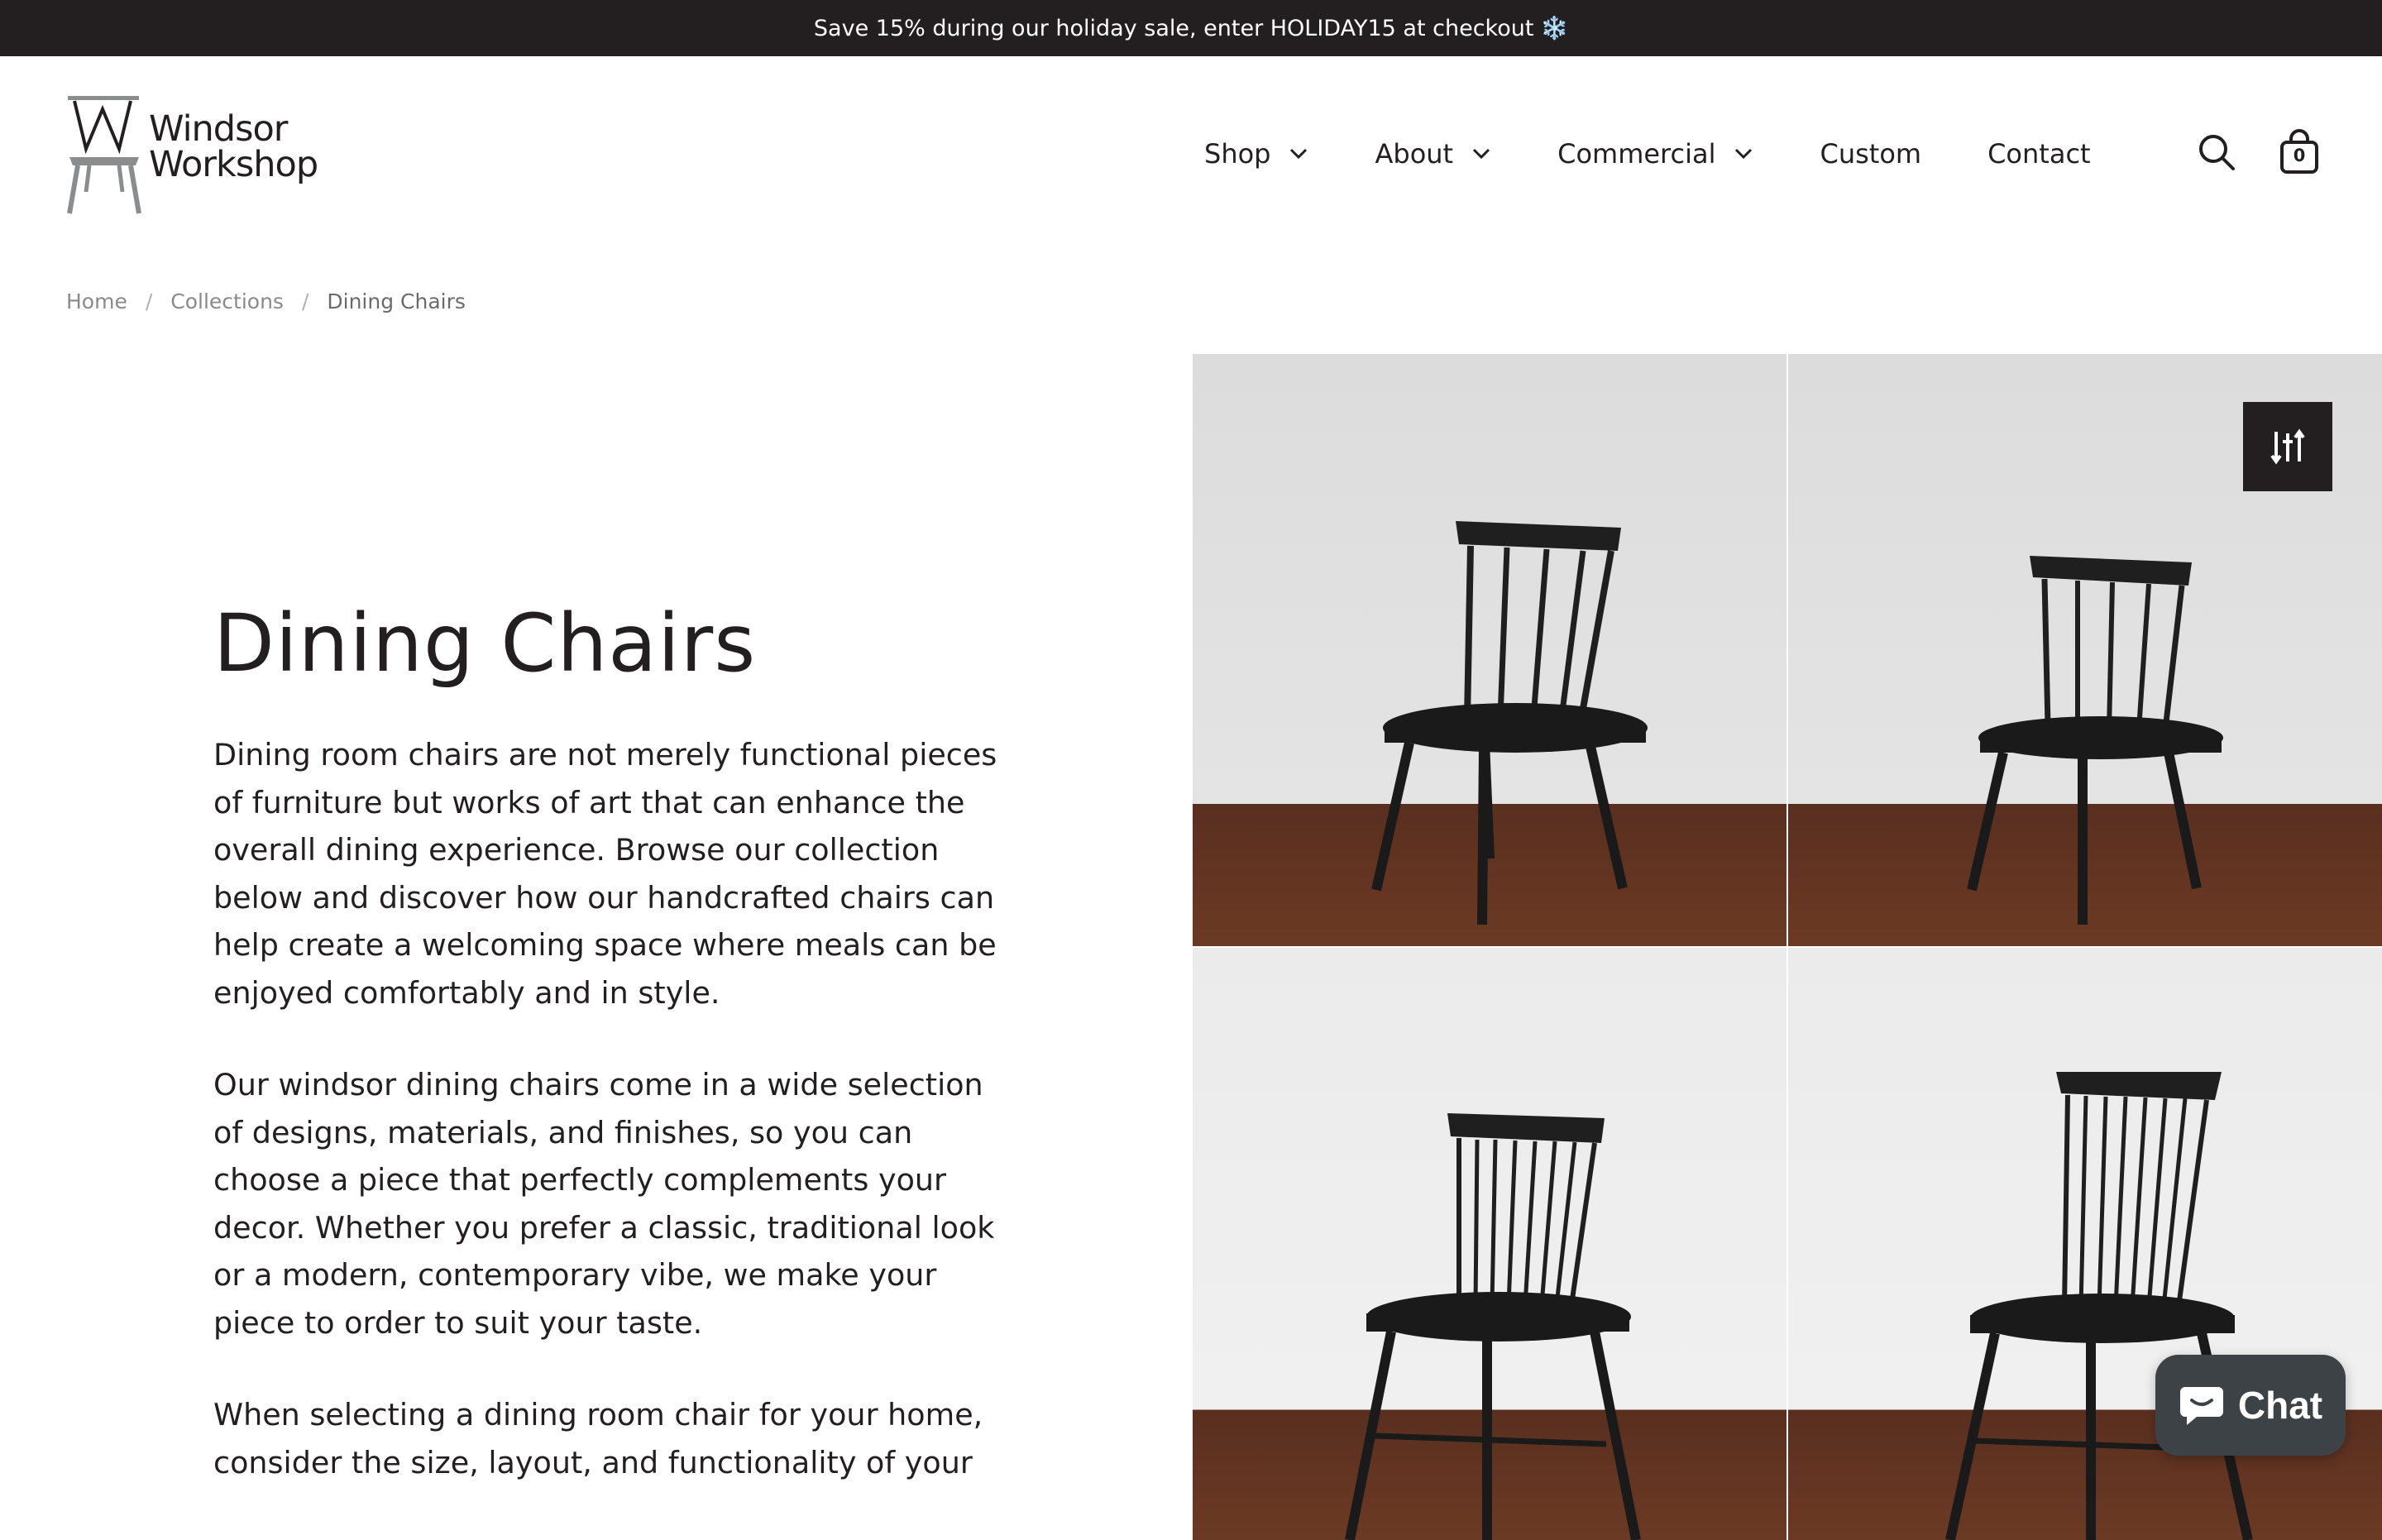 The image size is (2382, 1540). I want to click on brand-line-1: Windsor, so click(219, 129).